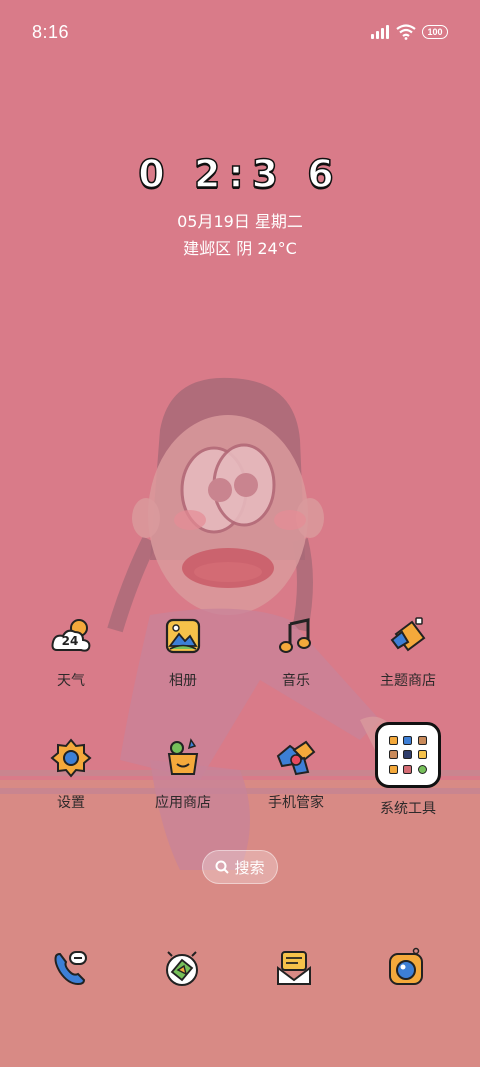 The image size is (480, 1067). What do you see at coordinates (249, 867) in the screenshot?
I see `search-label: 搜索` at bounding box center [249, 867].